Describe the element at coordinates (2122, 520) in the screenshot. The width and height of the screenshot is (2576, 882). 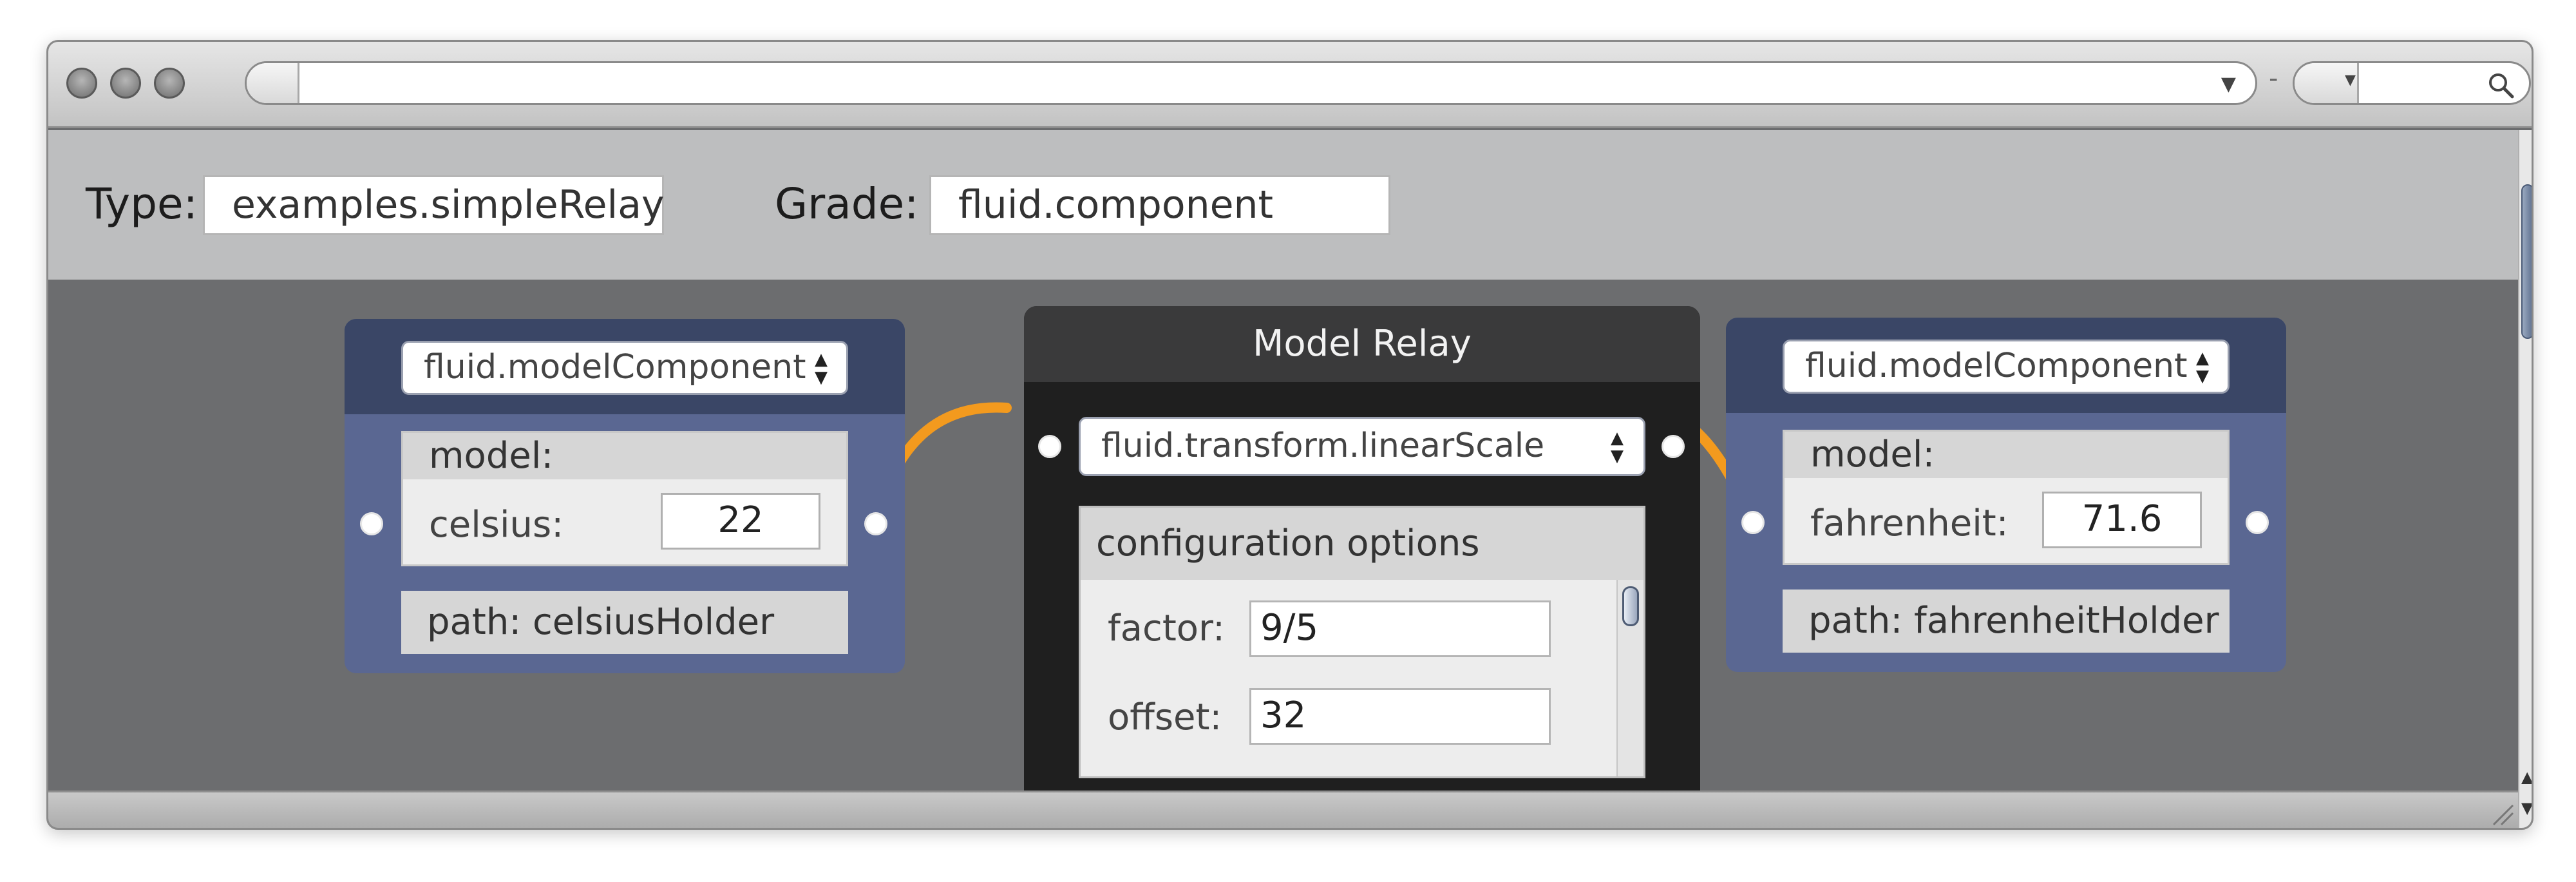
I see `fahrenheit-input: 71.6` at that location.